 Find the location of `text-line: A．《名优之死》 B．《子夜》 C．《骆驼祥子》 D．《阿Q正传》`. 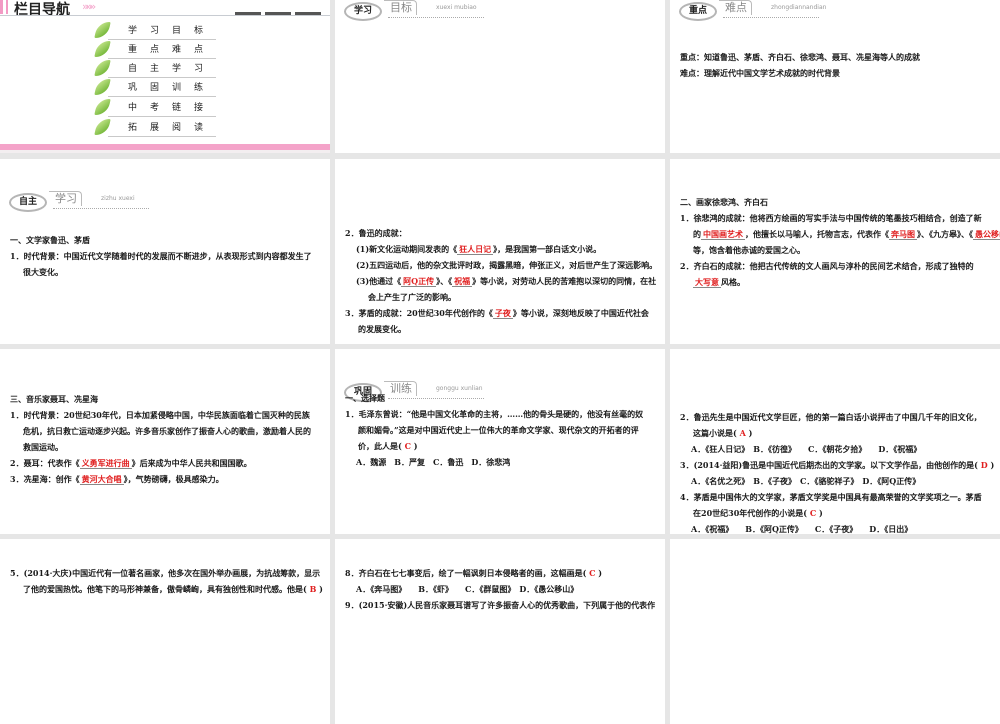

text-line: A．《名优之死》 B．《子夜》 C．《骆驼祥子》 D．《阿Q正传》 is located at coordinates (838, 481).